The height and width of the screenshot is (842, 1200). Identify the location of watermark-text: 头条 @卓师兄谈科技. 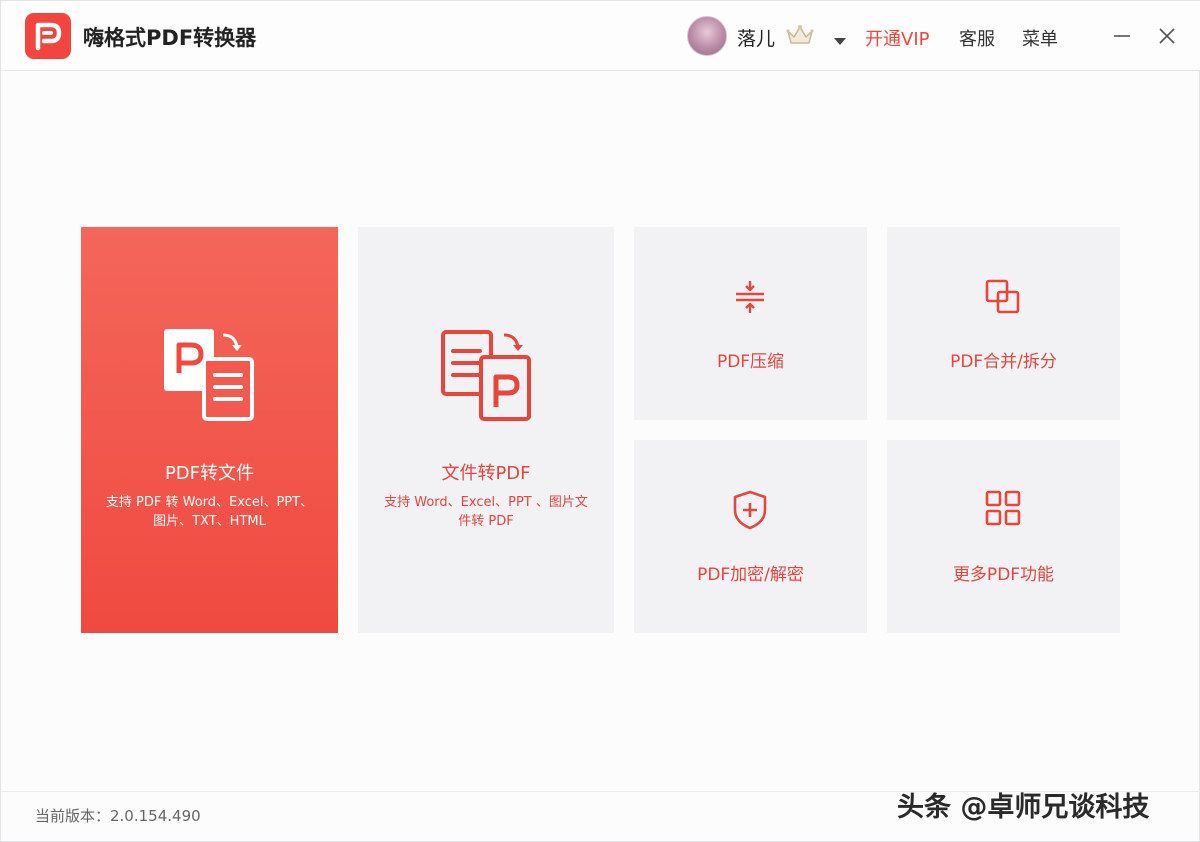
(1023, 807).